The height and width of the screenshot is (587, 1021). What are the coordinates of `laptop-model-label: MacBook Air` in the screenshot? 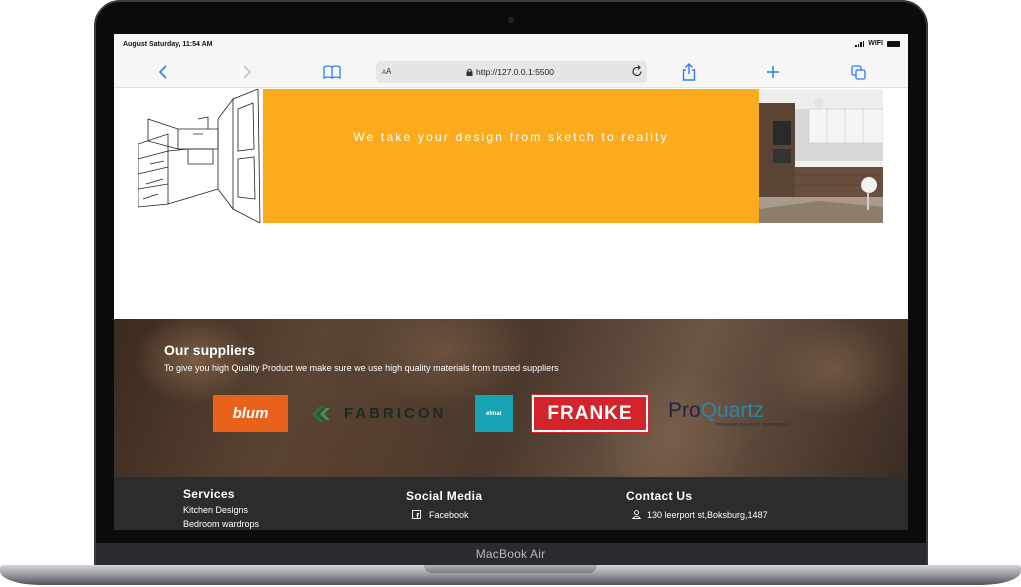 It's located at (510, 554).